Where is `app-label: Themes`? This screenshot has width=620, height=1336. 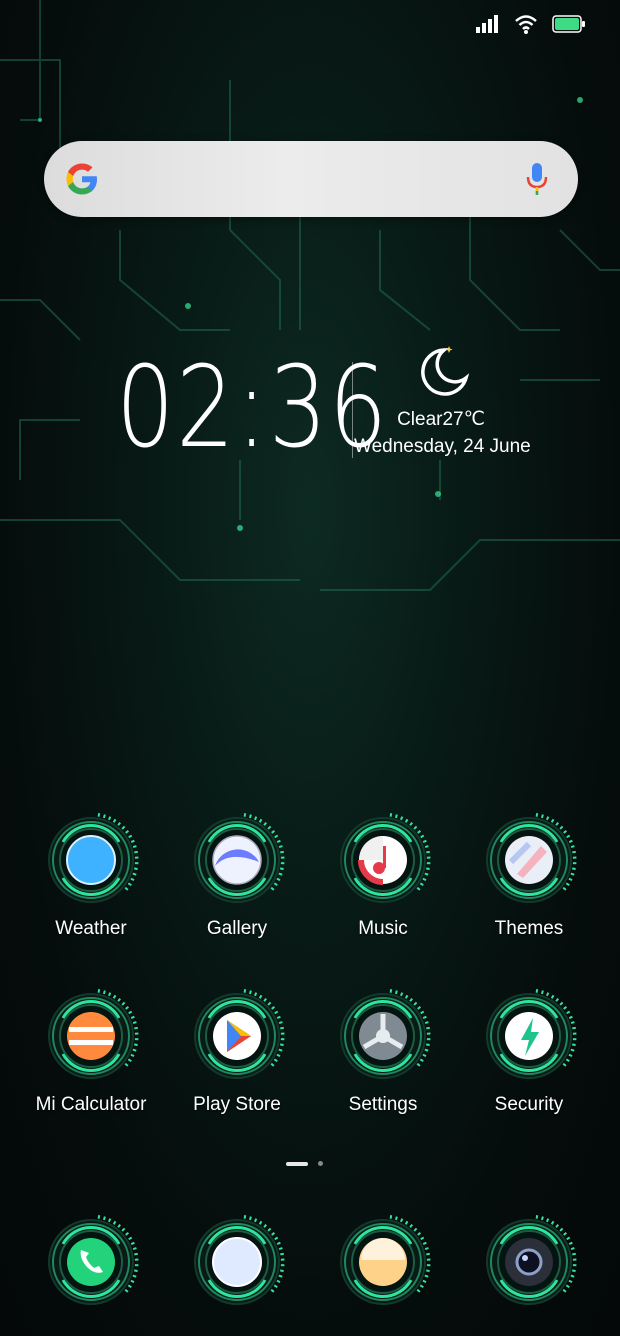 app-label: Themes is located at coordinates (529, 928).